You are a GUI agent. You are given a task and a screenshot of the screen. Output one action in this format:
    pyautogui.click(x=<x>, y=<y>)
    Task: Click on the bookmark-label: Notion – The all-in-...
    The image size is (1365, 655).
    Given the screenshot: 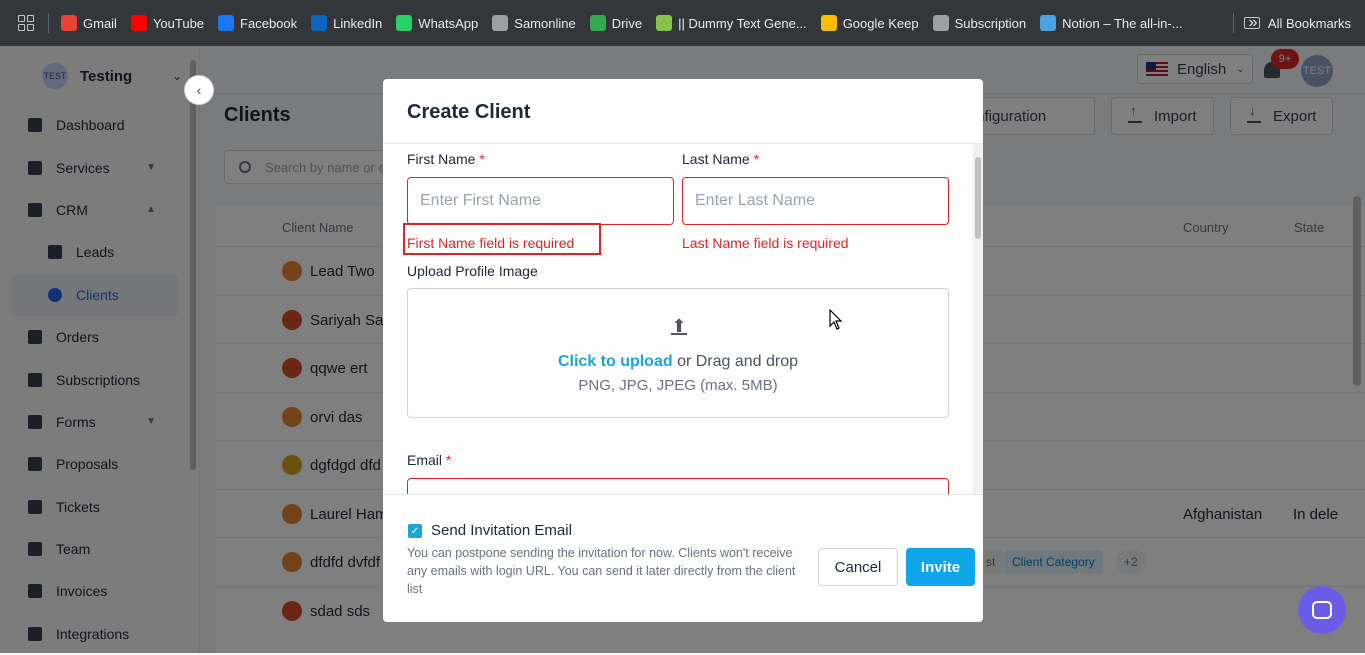 What is the action you would take?
    pyautogui.click(x=1122, y=23)
    